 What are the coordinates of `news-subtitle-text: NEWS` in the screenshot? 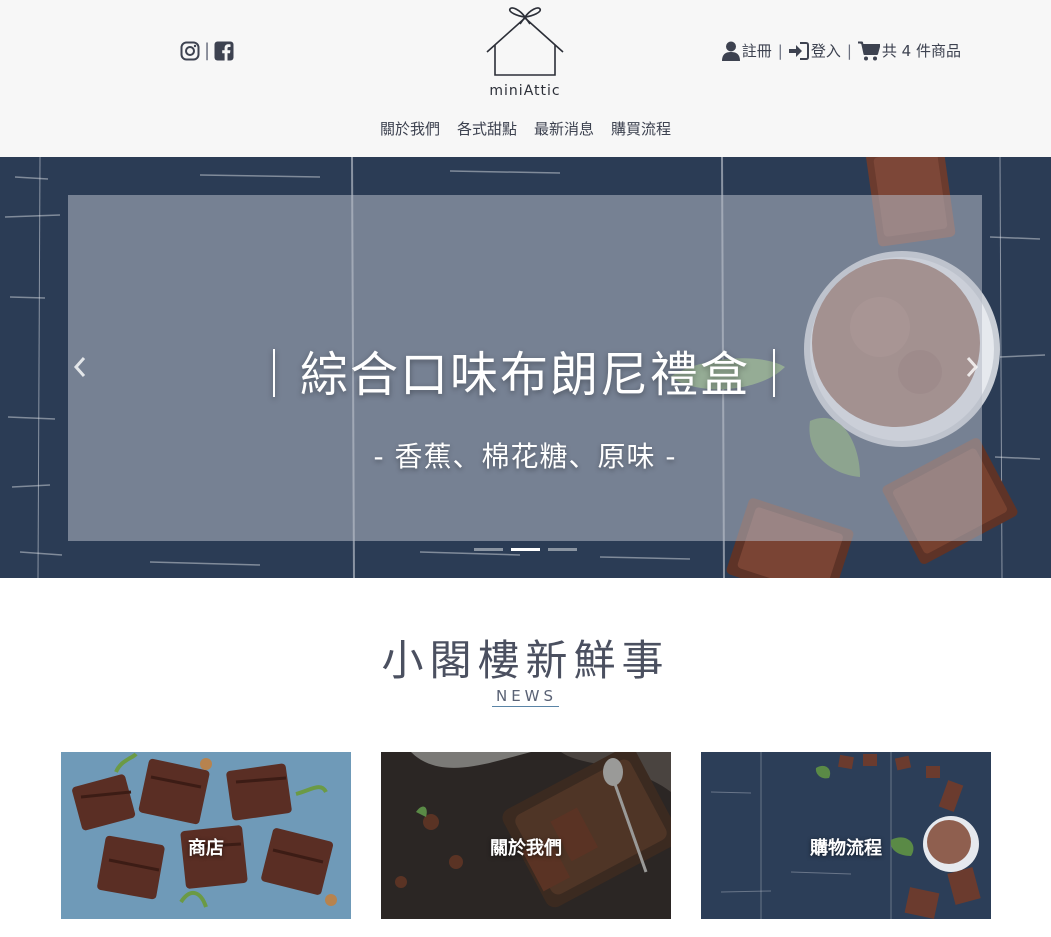 It's located at (525, 697).